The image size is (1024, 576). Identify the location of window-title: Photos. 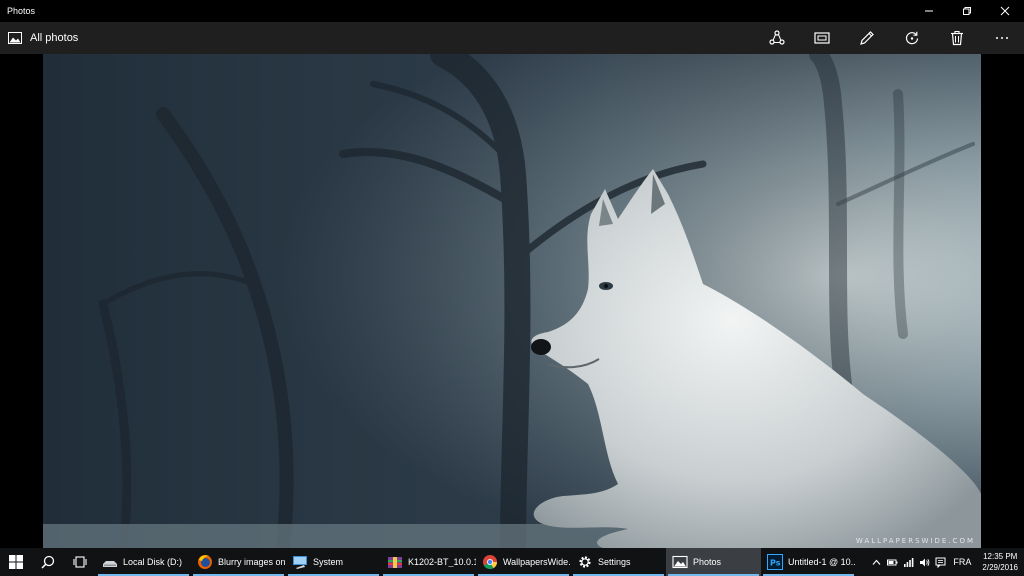
(21, 11).